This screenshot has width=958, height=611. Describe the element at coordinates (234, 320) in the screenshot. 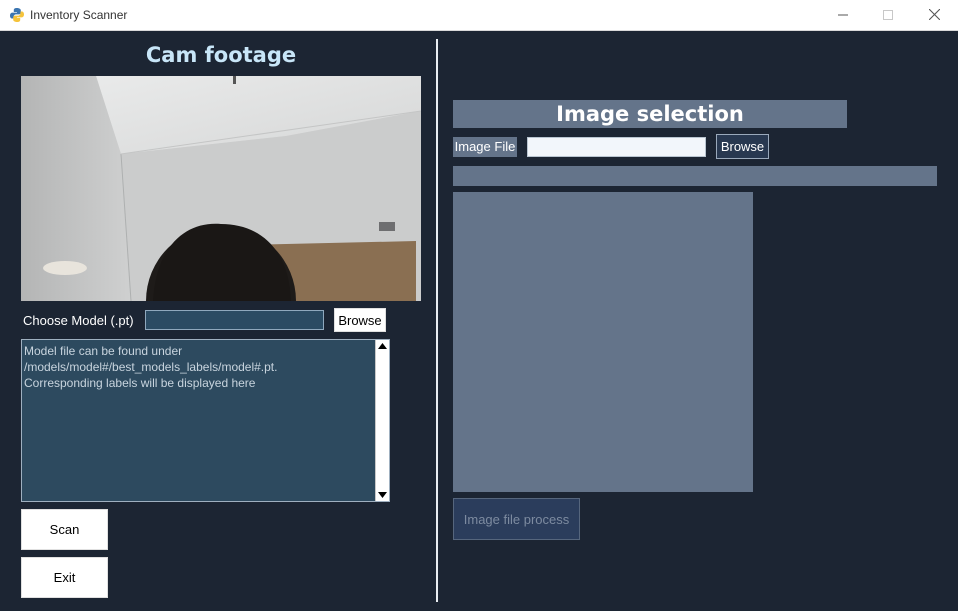

I see `model-path-input` at that location.